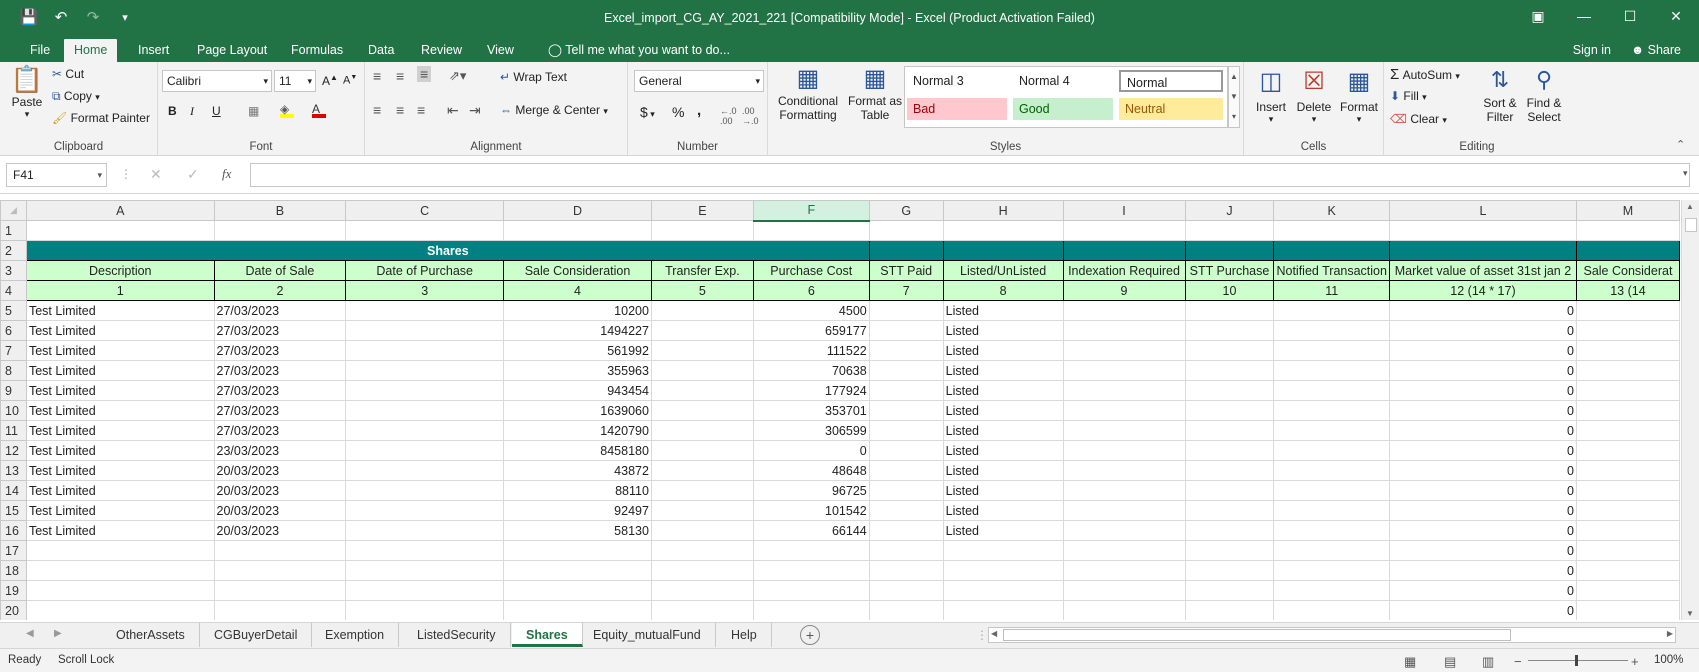 Image resolution: width=1699 pixels, height=672 pixels. I want to click on column-number-cell: 6, so click(811, 290).